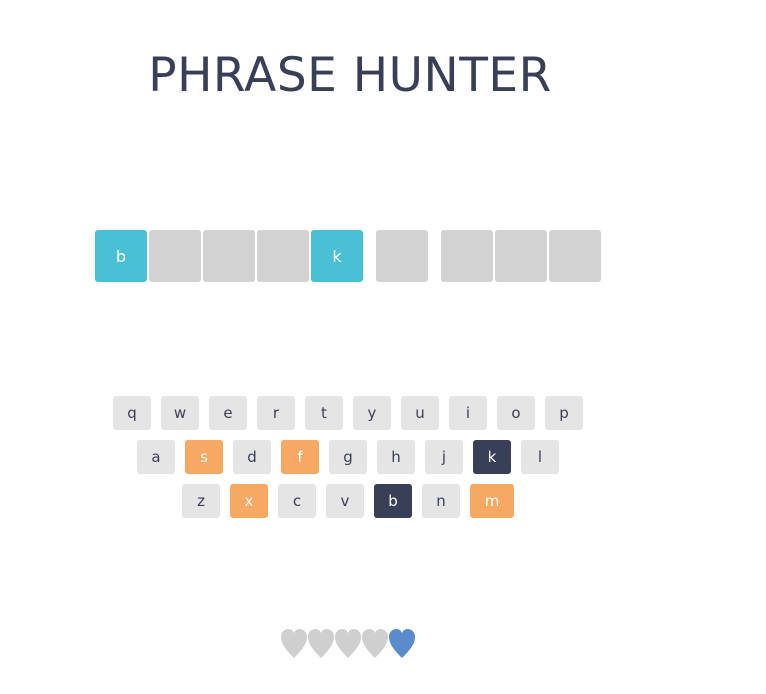 This screenshot has width=766, height=694. Describe the element at coordinates (516, 413) in the screenshot. I see `key-o: o` at that location.